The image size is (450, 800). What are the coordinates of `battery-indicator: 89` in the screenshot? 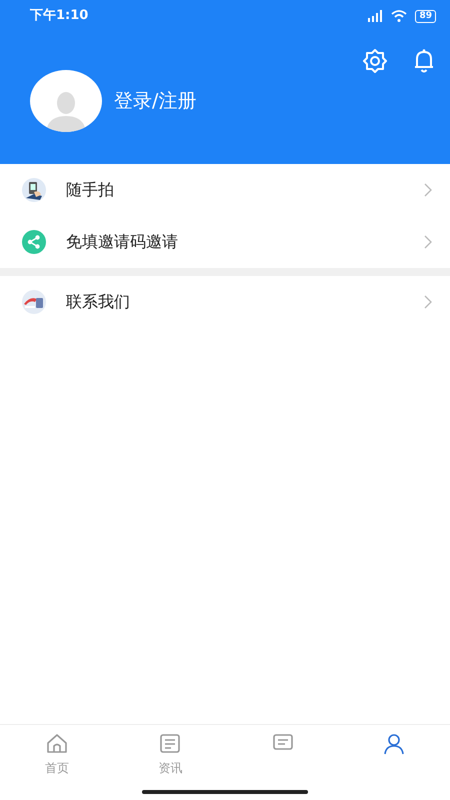 It's located at (425, 16).